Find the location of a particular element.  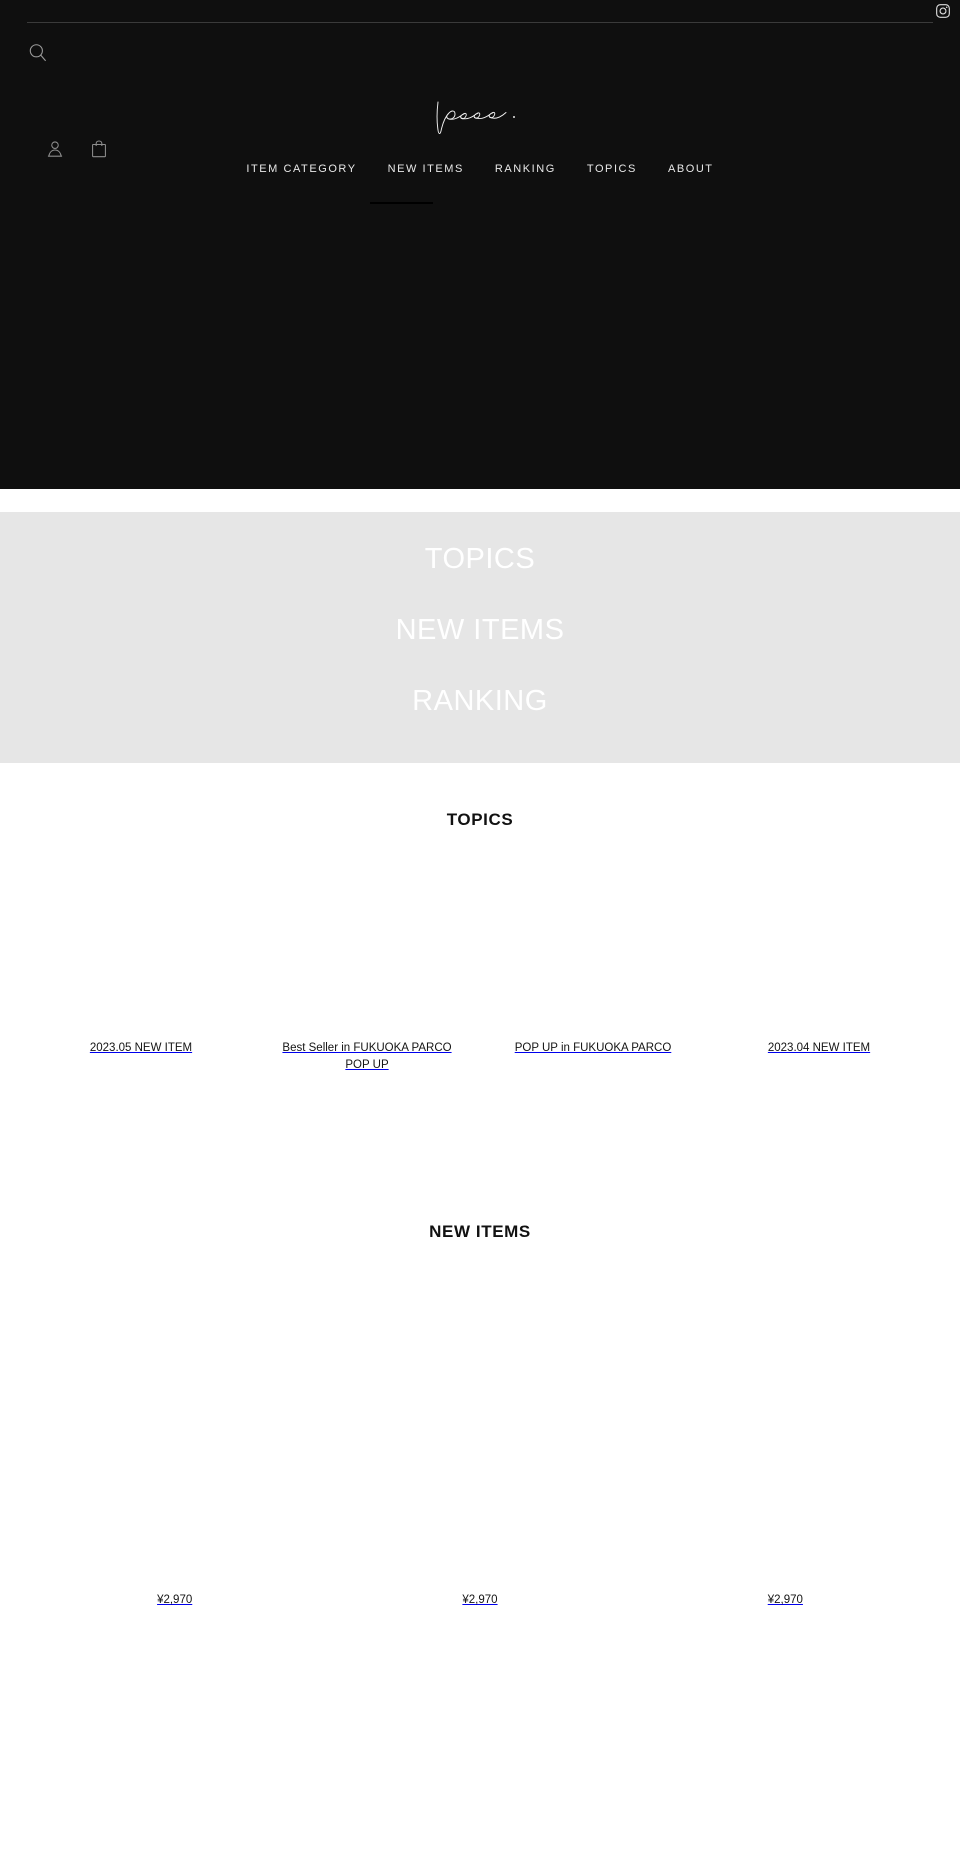

topic-card: Best Seller in FUKUOKA PARCO POP UP is located at coordinates (367, 969).